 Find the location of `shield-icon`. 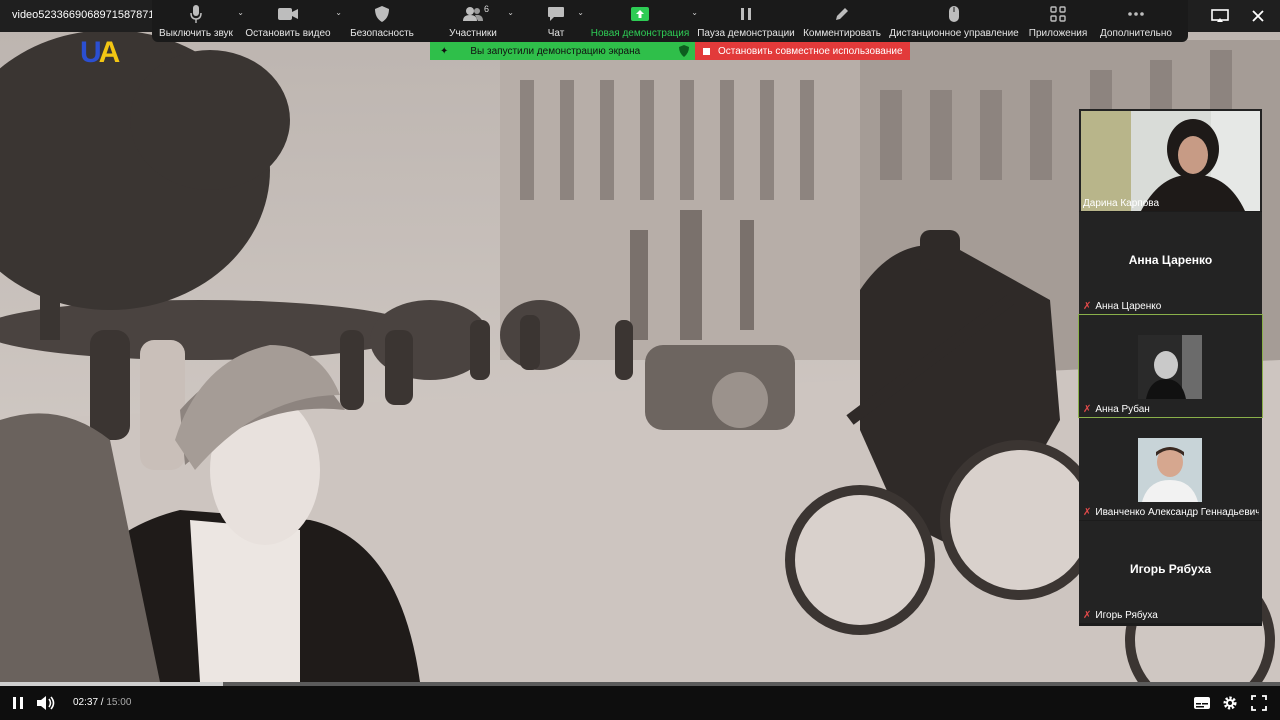

shield-icon is located at coordinates (382, 14).